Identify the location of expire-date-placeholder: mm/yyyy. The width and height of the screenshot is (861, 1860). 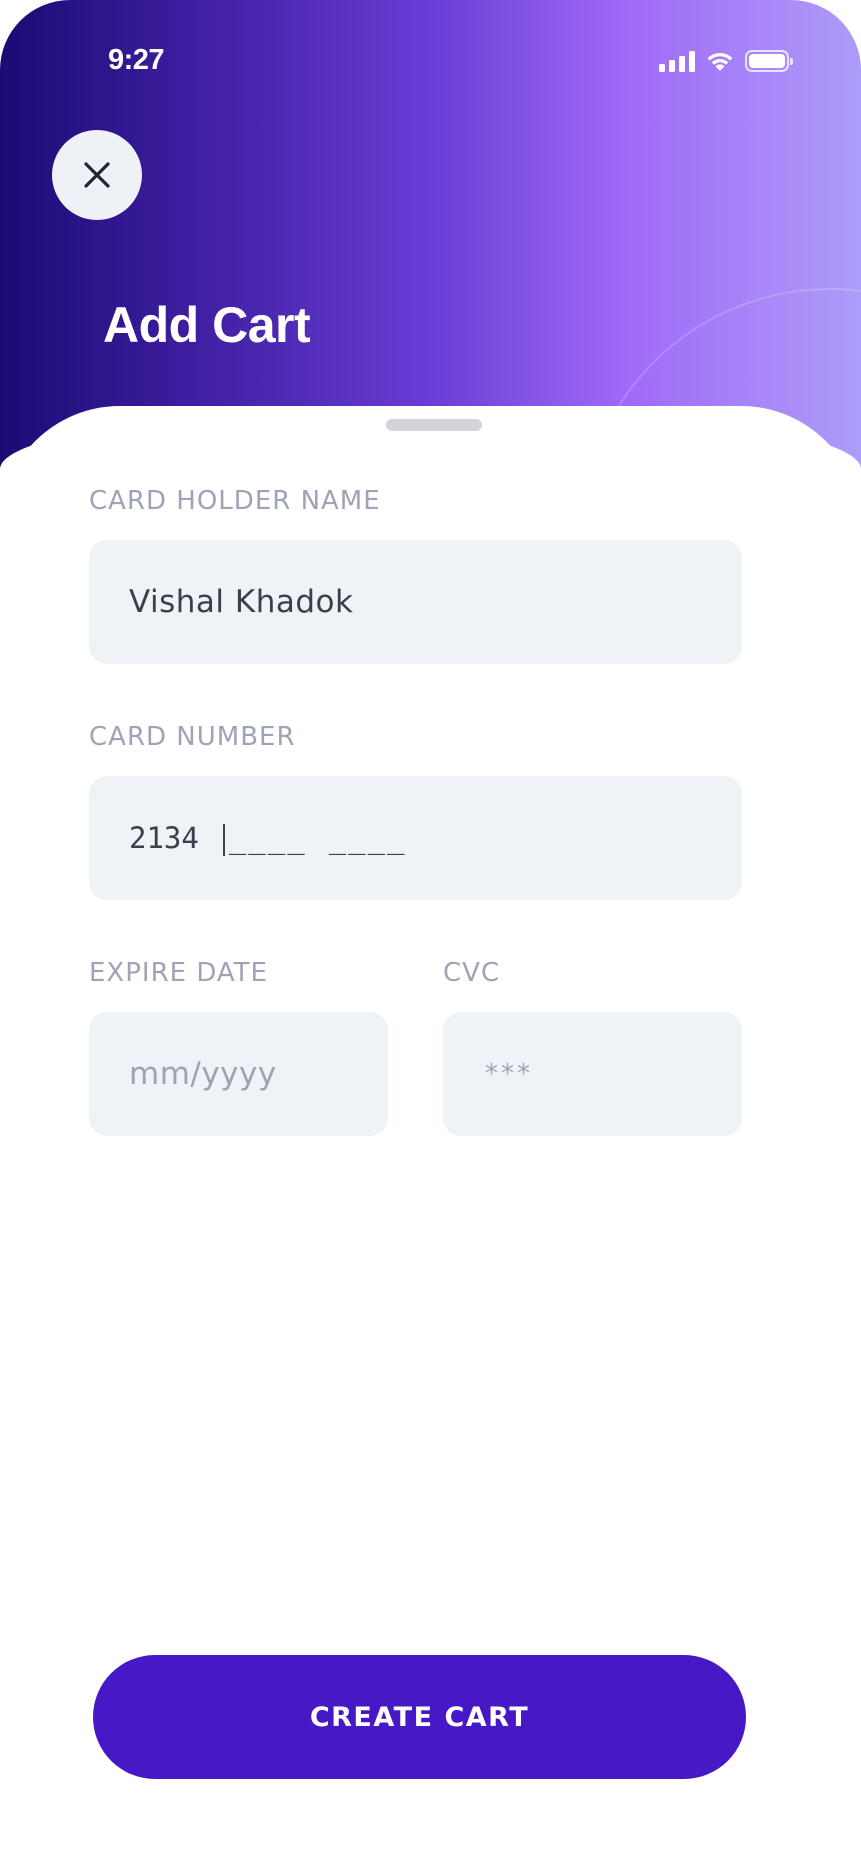
(203, 1074).